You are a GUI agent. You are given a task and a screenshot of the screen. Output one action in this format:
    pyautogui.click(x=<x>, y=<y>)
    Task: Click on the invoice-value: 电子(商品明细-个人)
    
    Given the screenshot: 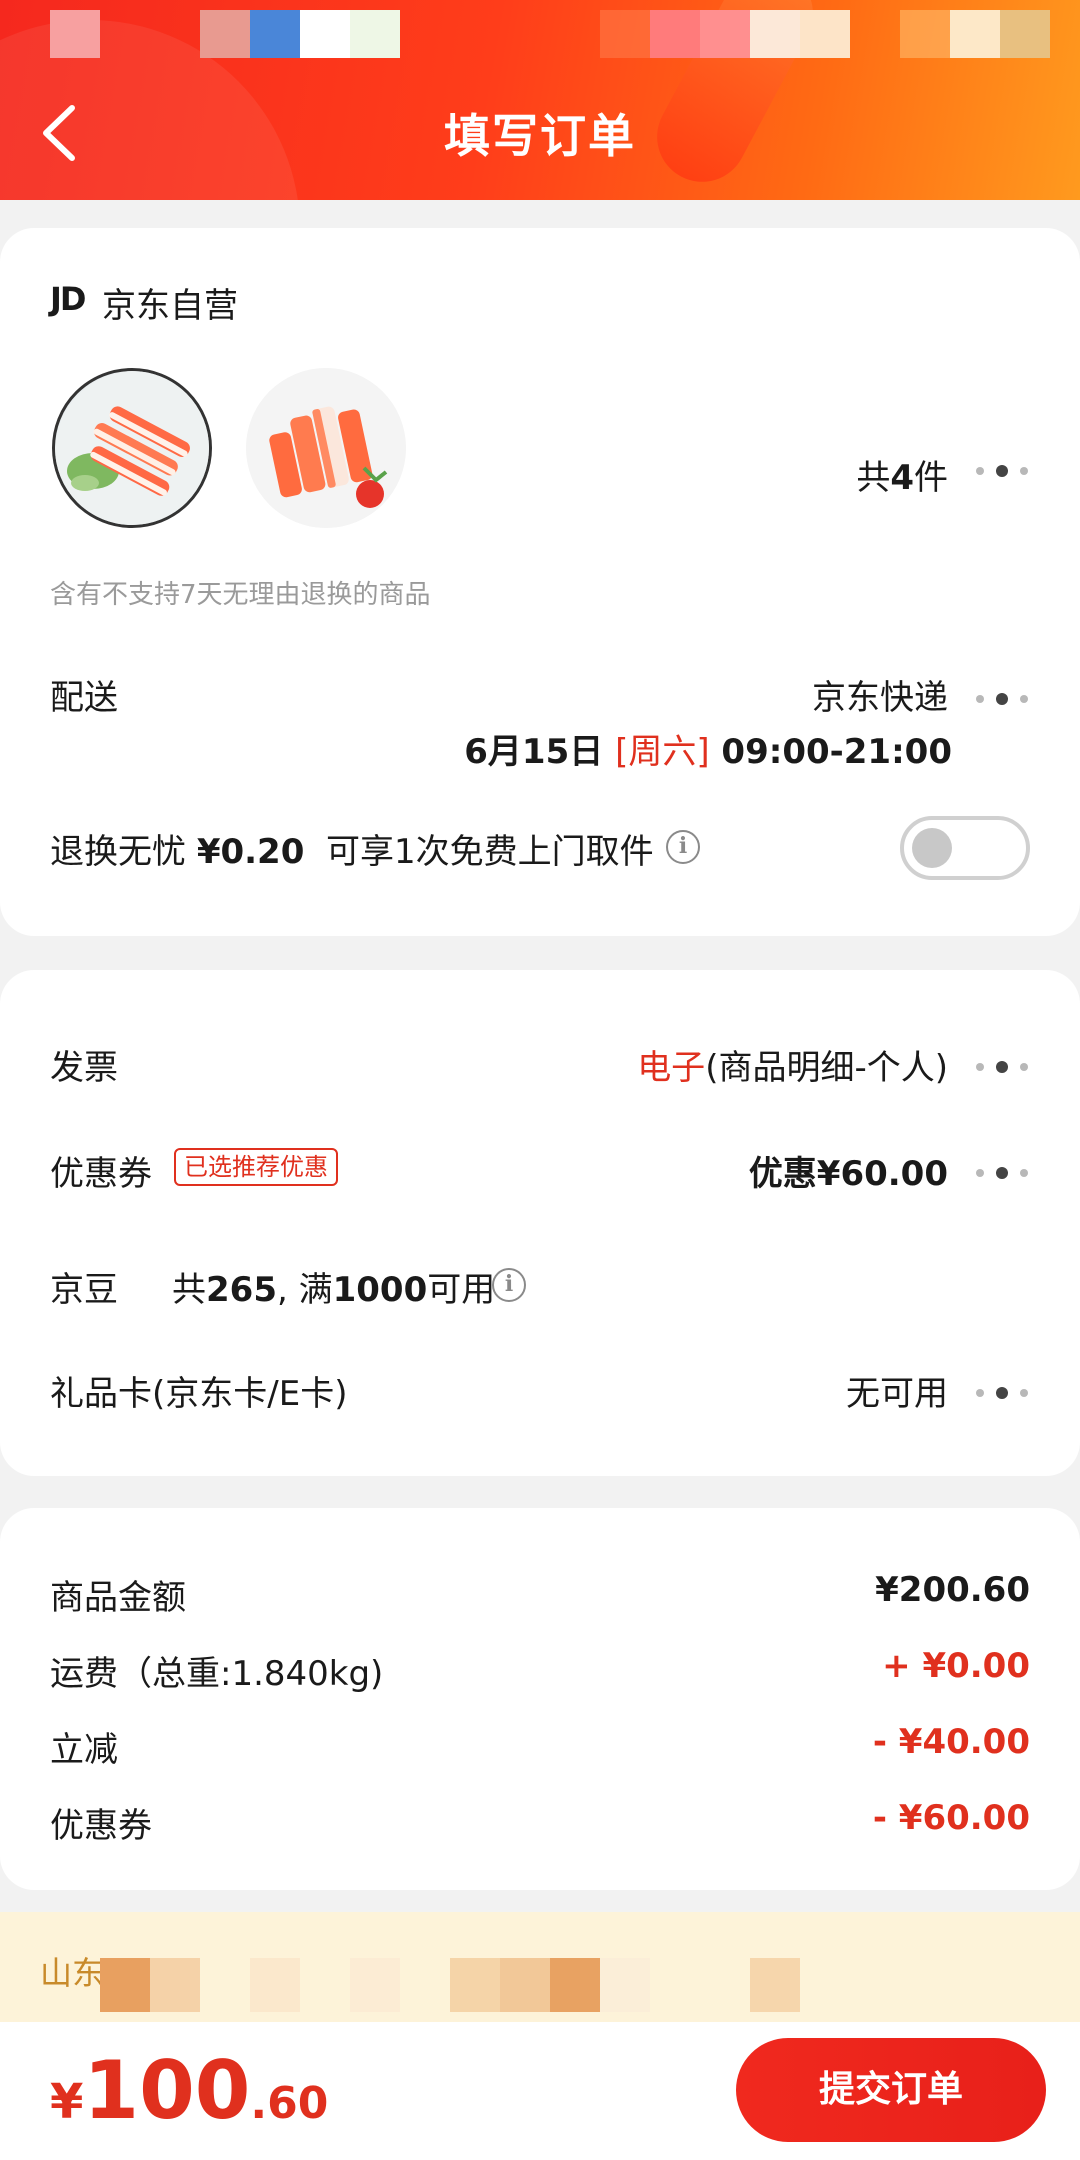 What is the action you would take?
    pyautogui.click(x=792, y=1064)
    